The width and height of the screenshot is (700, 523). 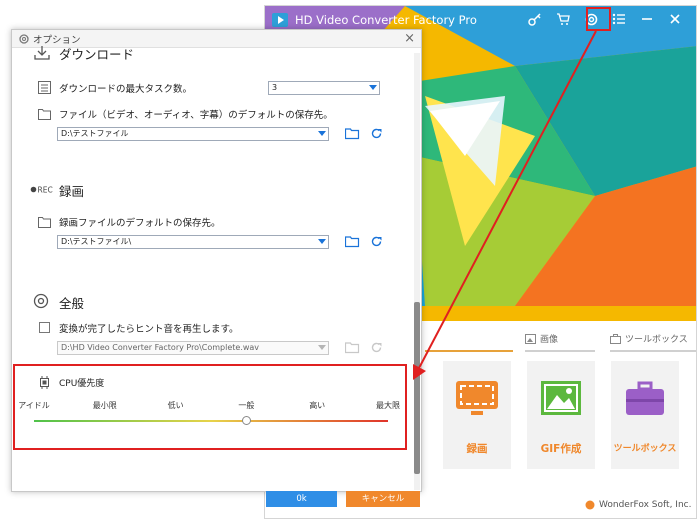 What do you see at coordinates (301, 499) in the screenshot?
I see `ok-button: 0k` at bounding box center [301, 499].